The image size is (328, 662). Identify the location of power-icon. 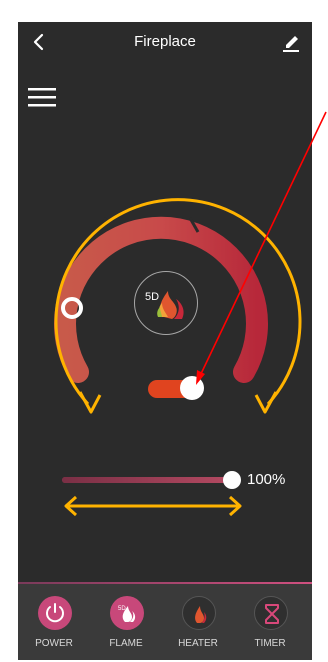
(55, 613).